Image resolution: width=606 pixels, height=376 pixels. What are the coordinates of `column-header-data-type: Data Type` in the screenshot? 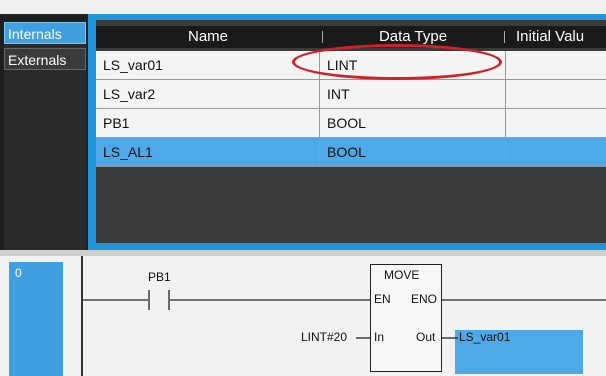 It's located at (413, 37).